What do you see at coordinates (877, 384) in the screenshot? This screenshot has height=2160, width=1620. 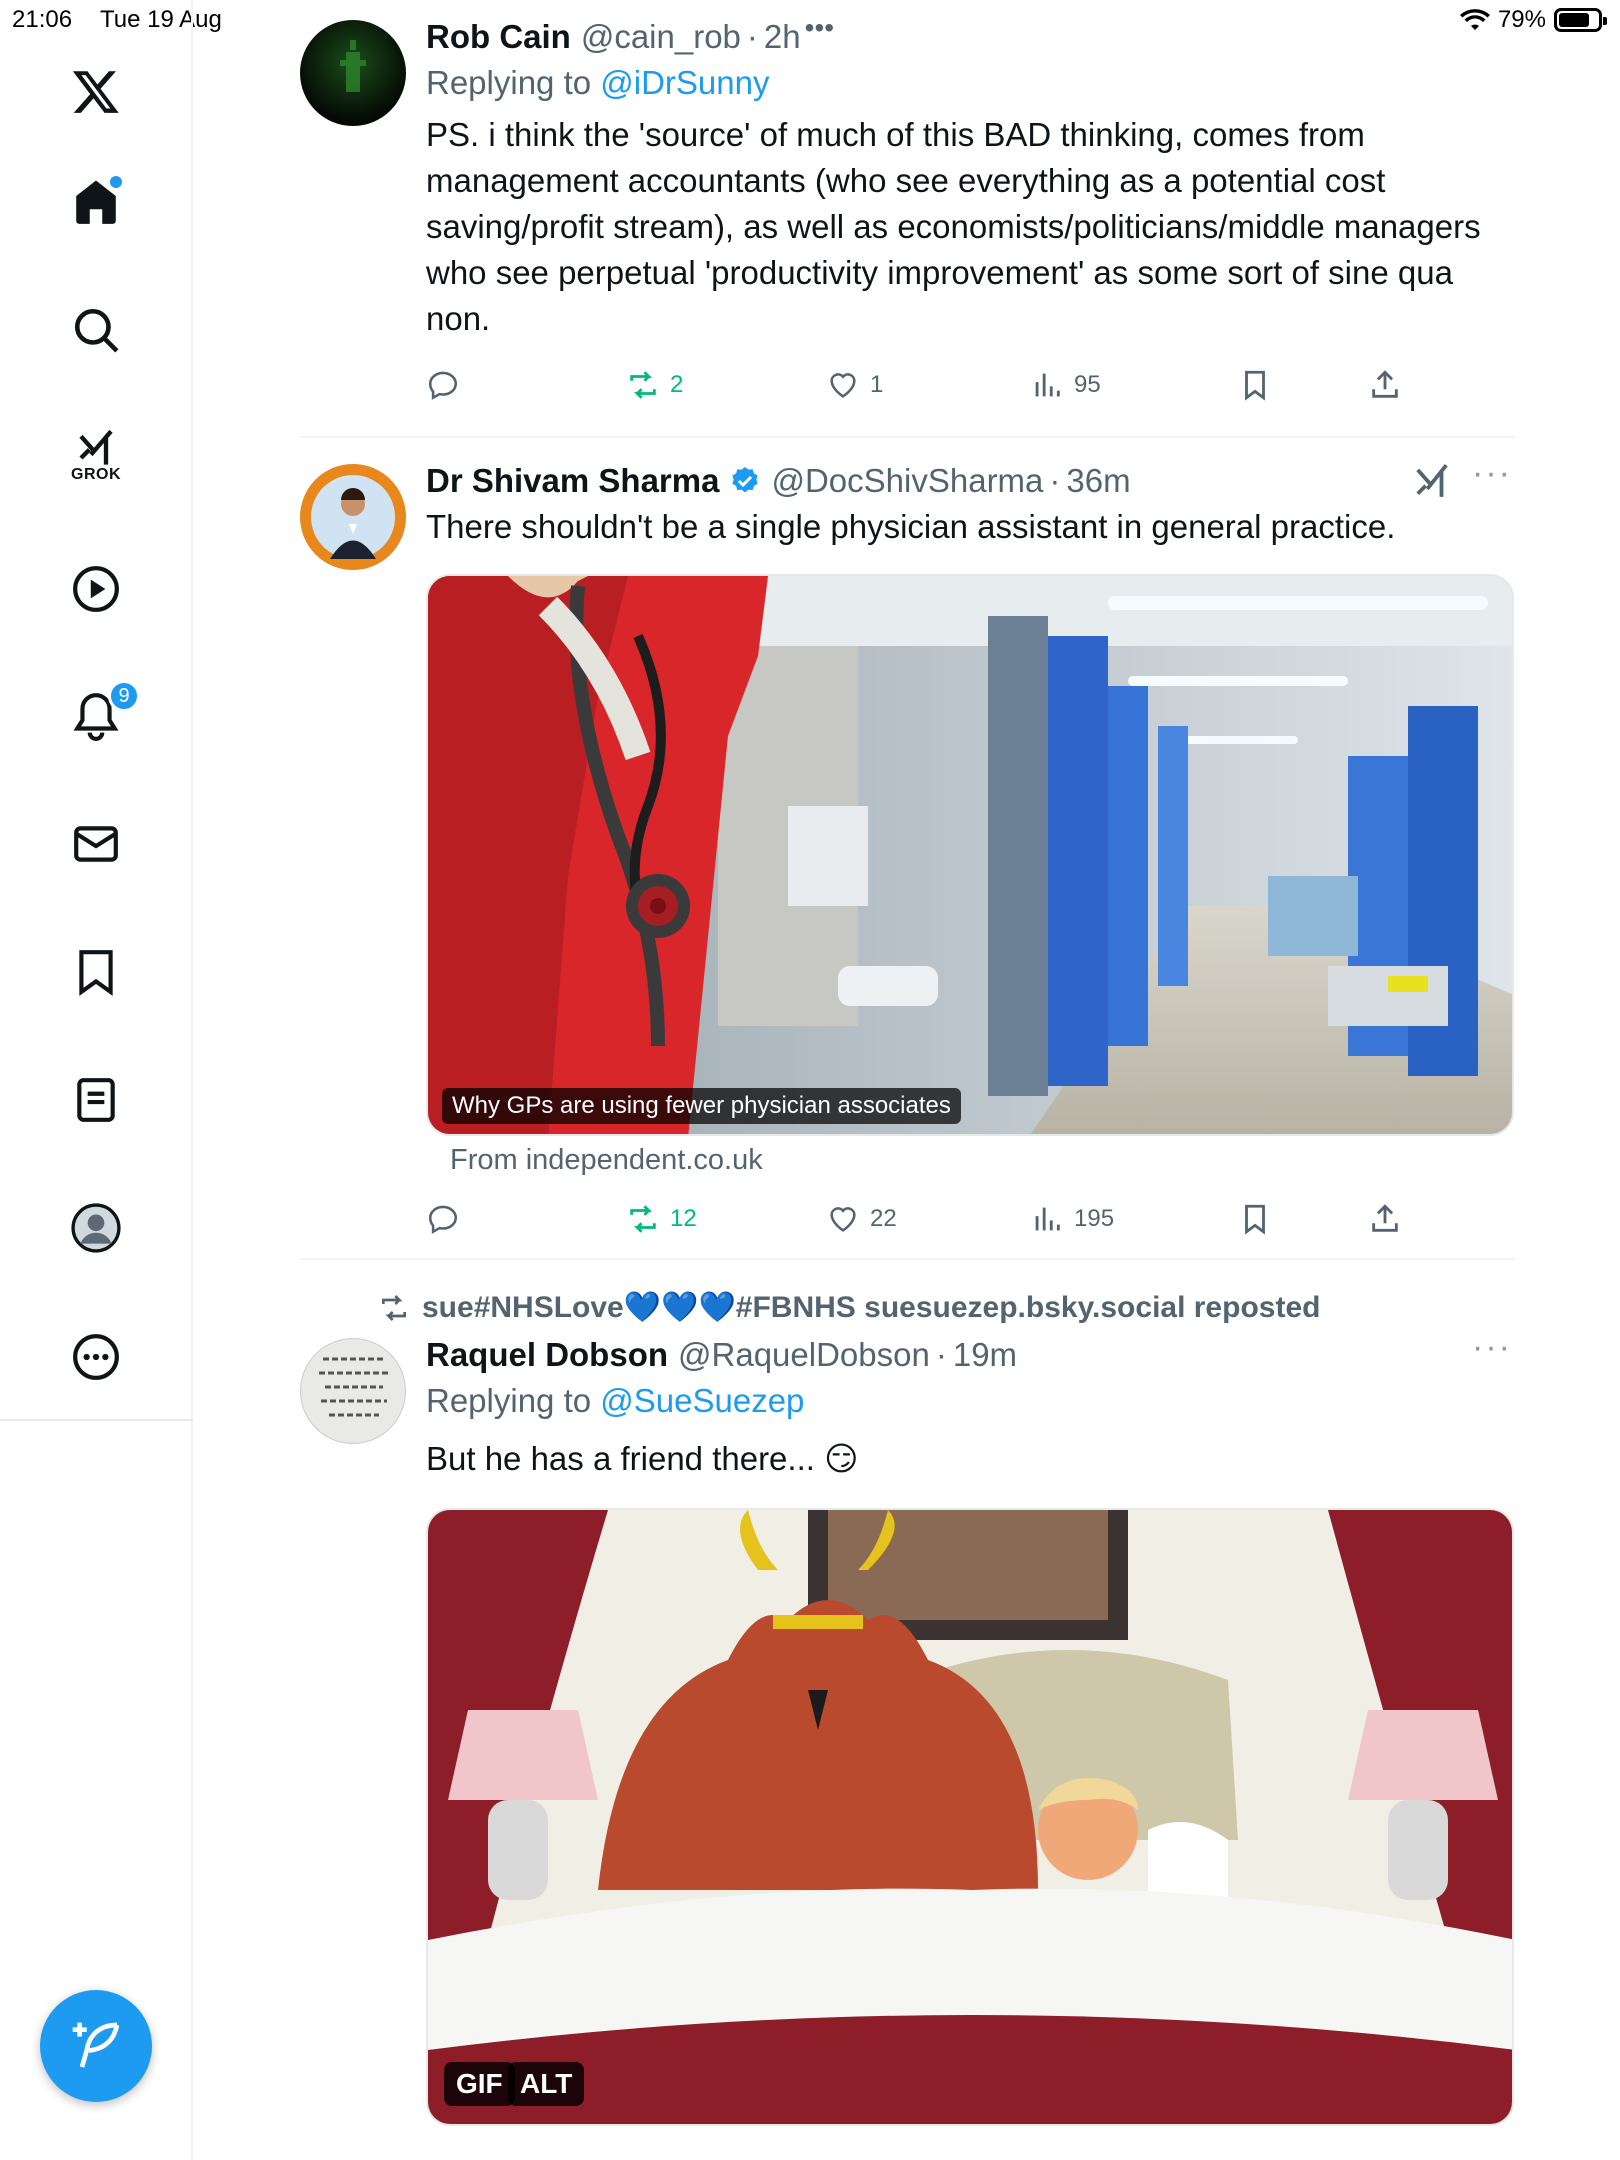 I see `like-count: 1` at bounding box center [877, 384].